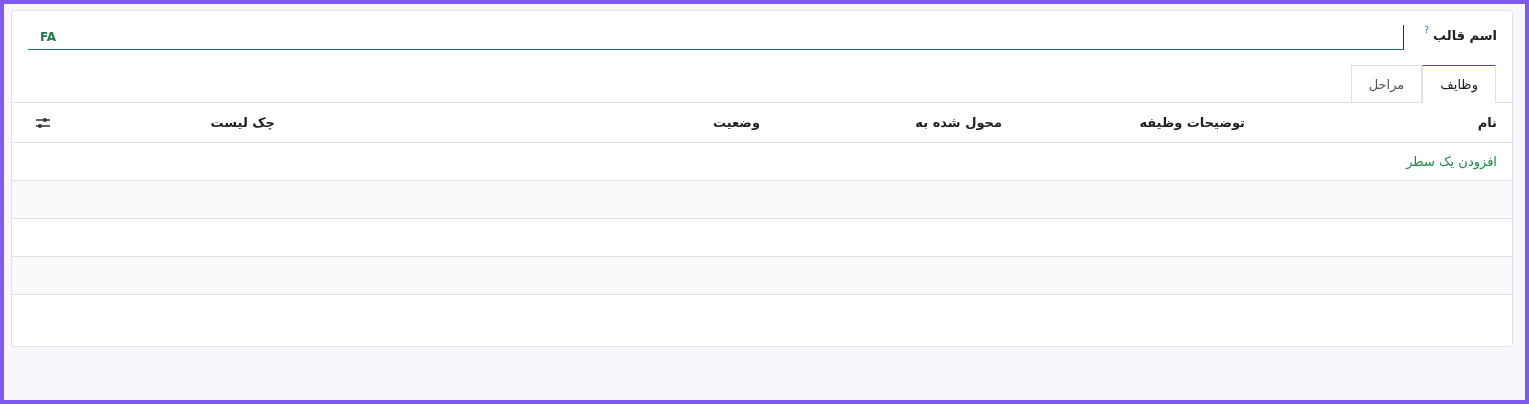 The image size is (1529, 404). Describe the element at coordinates (1386, 84) in the screenshot. I see `tab: مراحل` at that location.